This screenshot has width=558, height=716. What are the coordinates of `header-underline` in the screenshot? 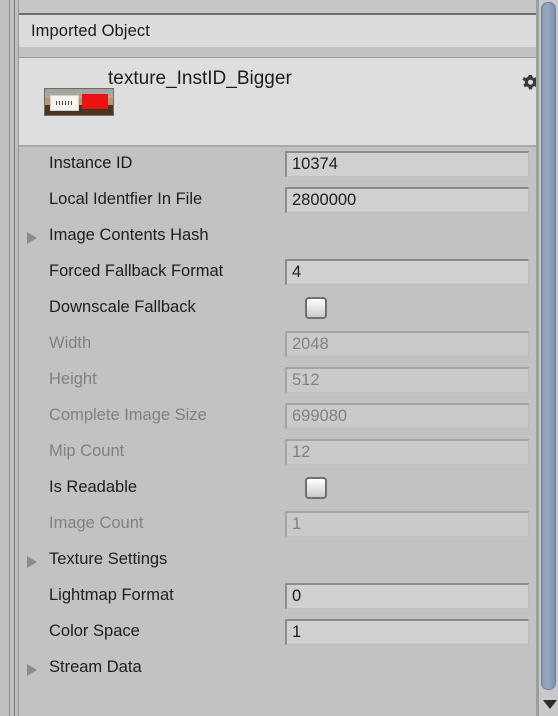 It's located at (279, 52).